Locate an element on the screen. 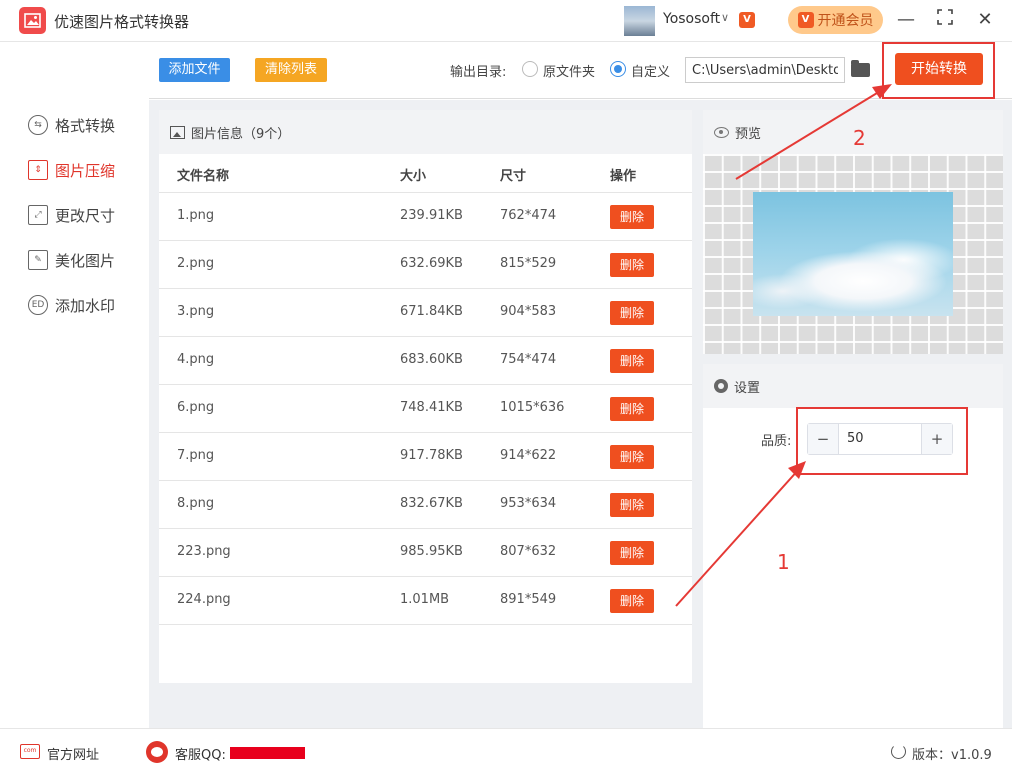  table-row: 8.png 832.67KB 953*634 删除 is located at coordinates (425, 505).